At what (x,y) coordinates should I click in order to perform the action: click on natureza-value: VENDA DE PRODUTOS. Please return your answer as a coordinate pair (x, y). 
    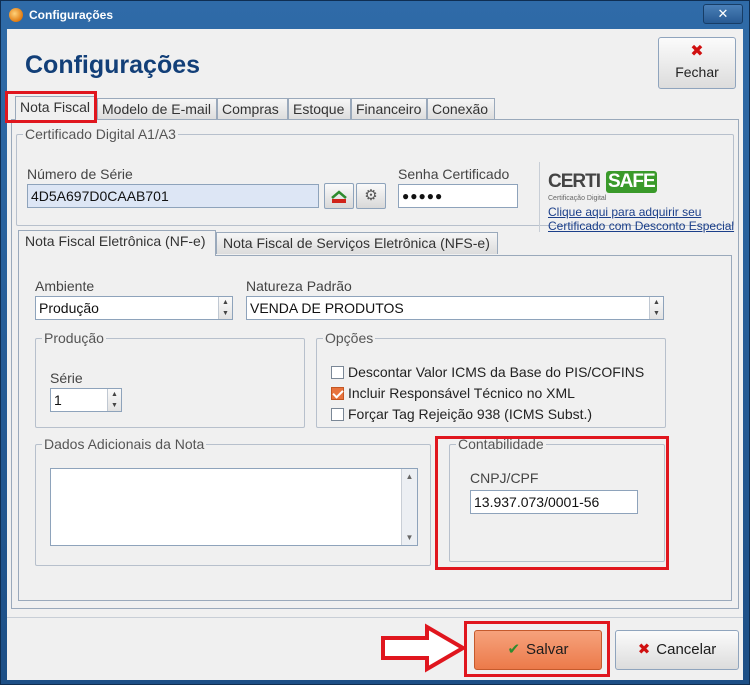
    Looking at the image, I should click on (327, 308).